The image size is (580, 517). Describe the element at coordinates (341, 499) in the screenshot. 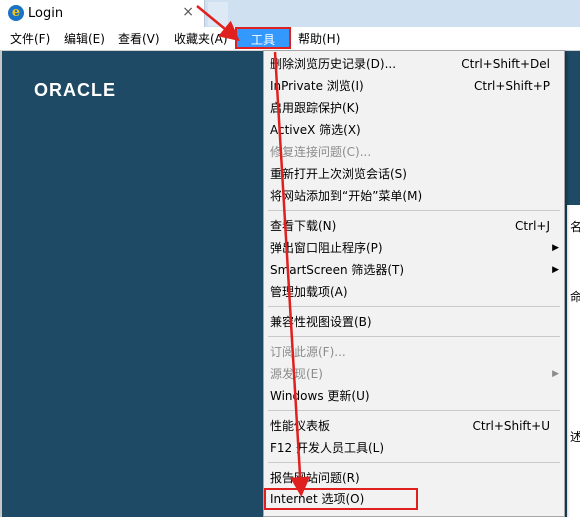

I see `menu-item-internet-options: Internet 选项(O)` at that location.